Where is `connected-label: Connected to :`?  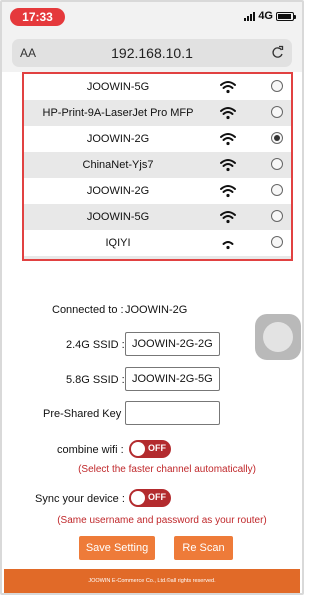
connected-label: Connected to : is located at coordinates (88, 310).